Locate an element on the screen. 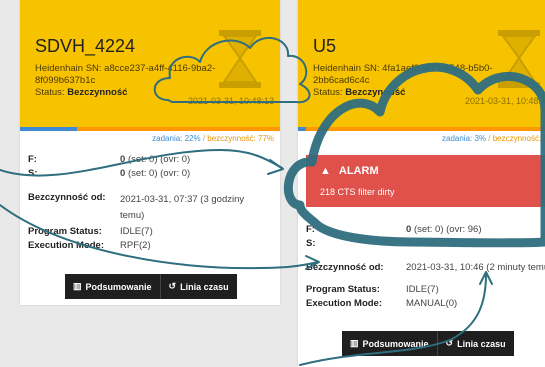 The image size is (545, 367). execution-mode-row: Execution Mode: MANUAL(0) is located at coordinates (382, 303).